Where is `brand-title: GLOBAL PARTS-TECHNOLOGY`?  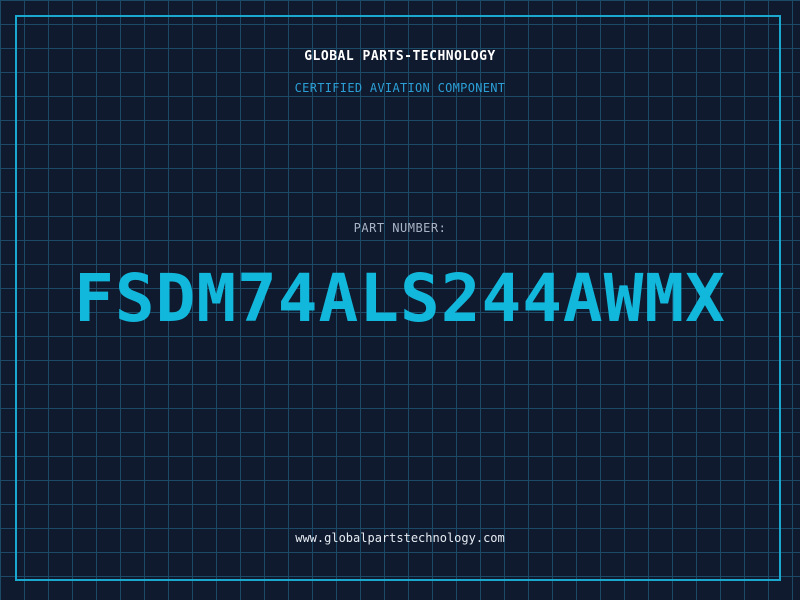 brand-title: GLOBAL PARTS-TECHNOLOGY is located at coordinates (400, 56).